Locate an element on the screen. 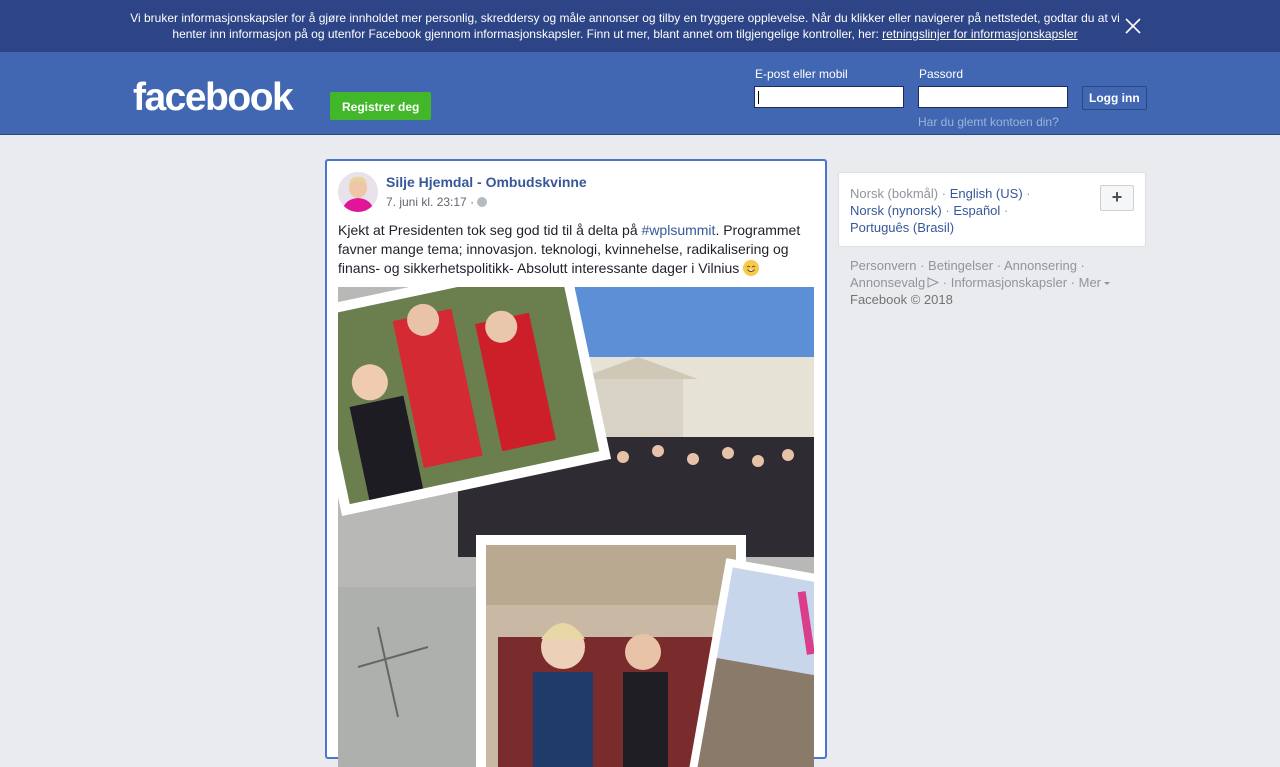  ad-choices-icon is located at coordinates (932, 282).